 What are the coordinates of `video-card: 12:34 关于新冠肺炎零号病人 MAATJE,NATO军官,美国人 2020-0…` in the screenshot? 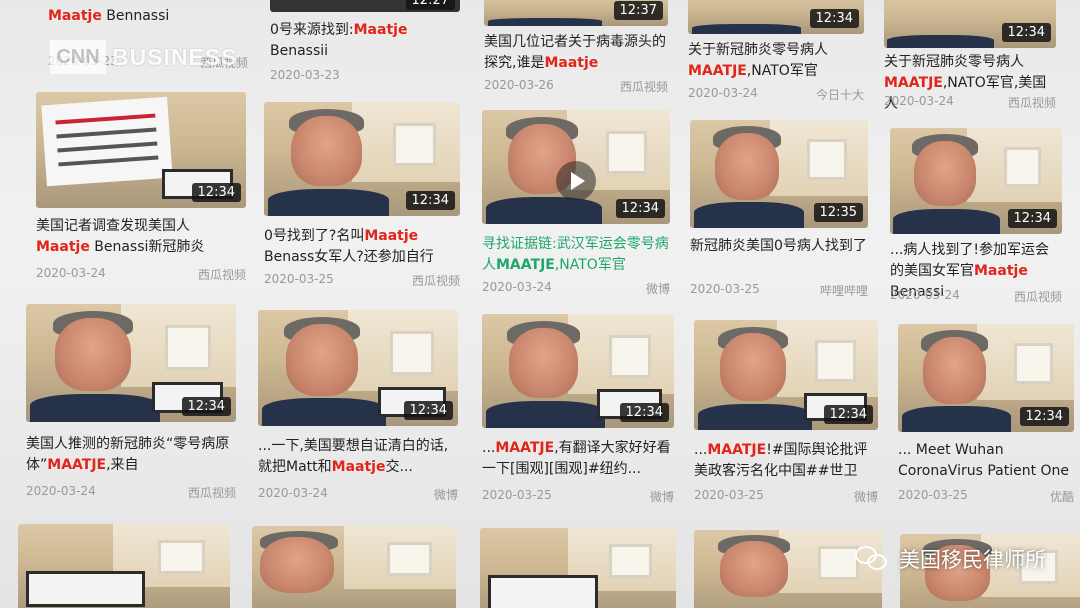 It's located at (970, 56).